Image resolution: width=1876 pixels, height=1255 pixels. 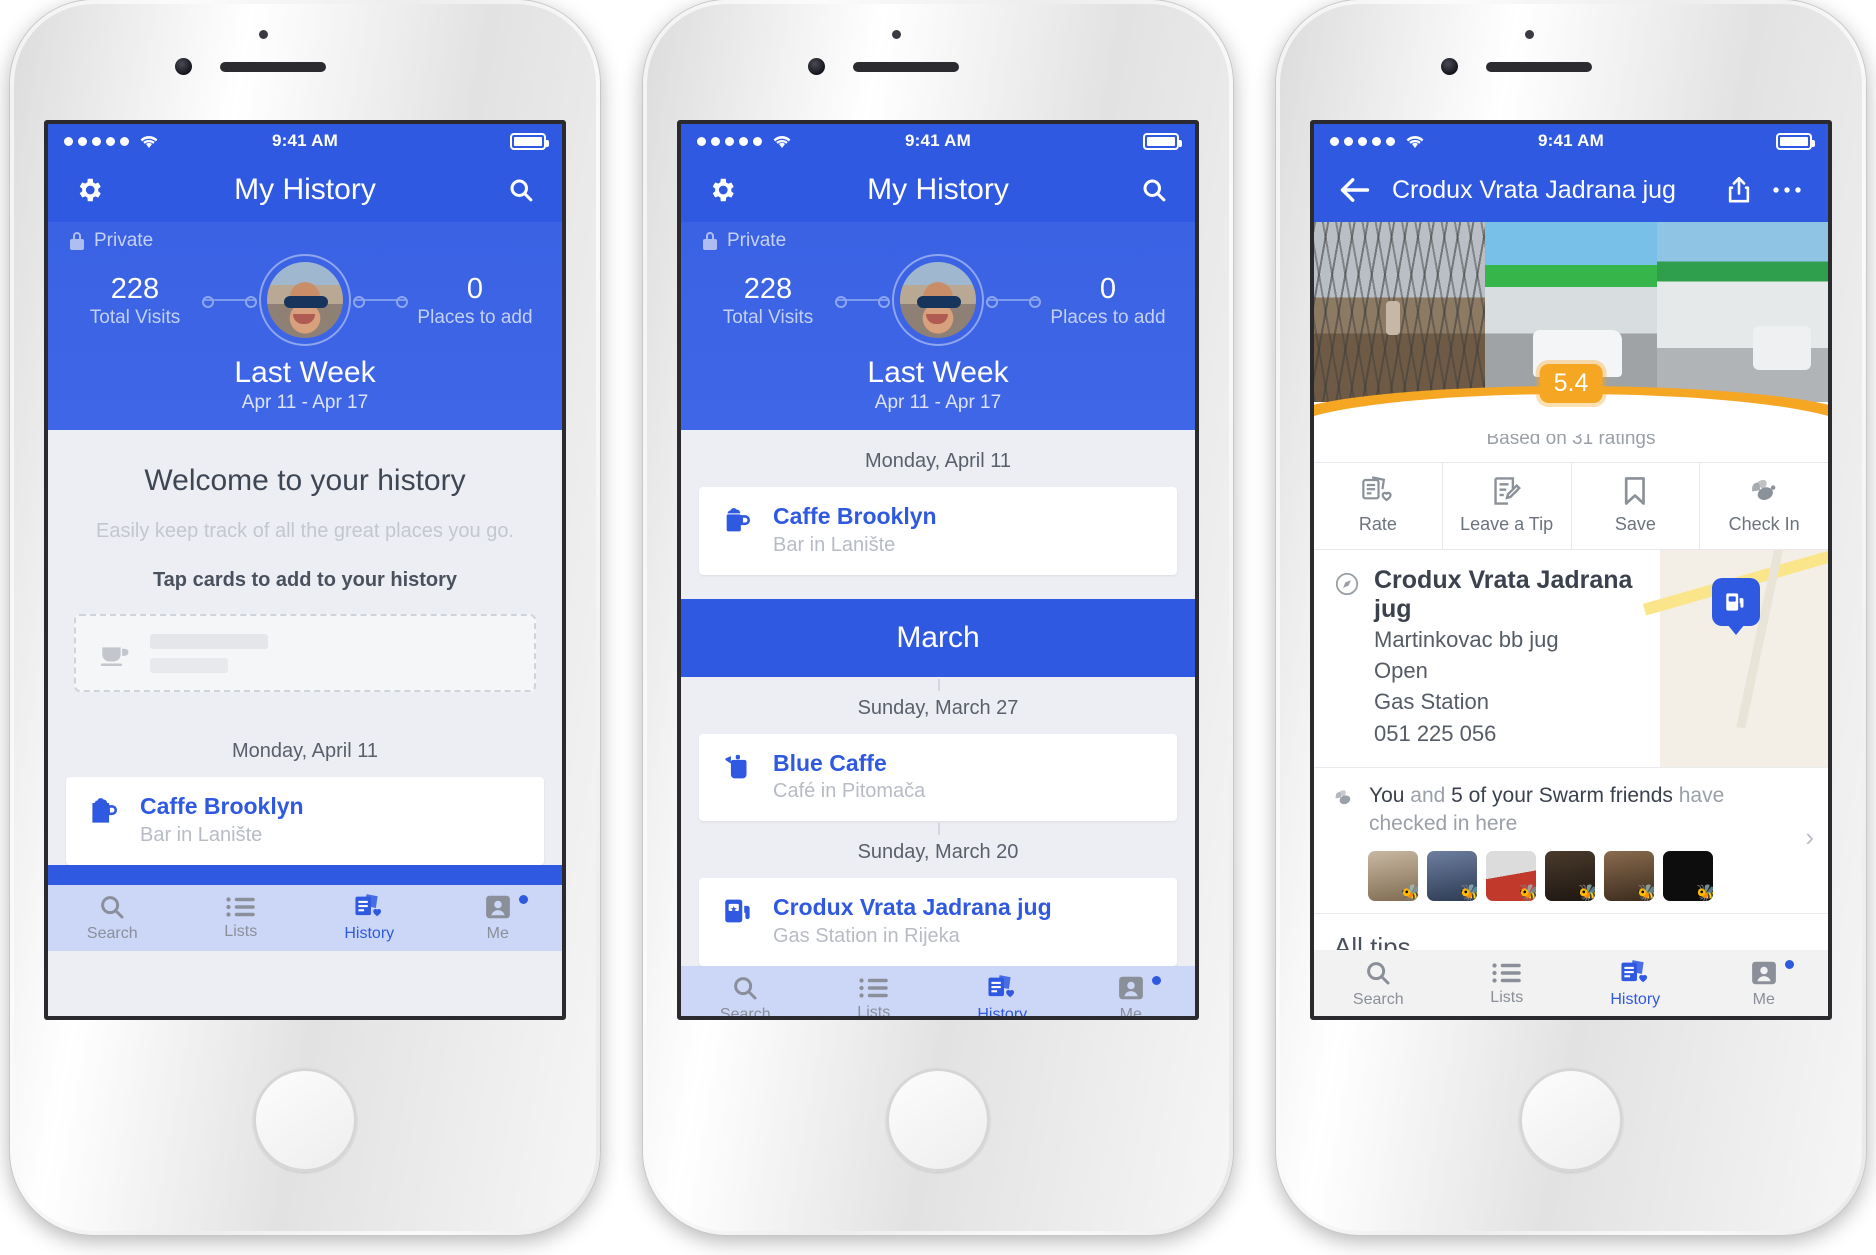 What do you see at coordinates (1409, 892) in the screenshot?
I see `bee-badge-icon: 🐝` at bounding box center [1409, 892].